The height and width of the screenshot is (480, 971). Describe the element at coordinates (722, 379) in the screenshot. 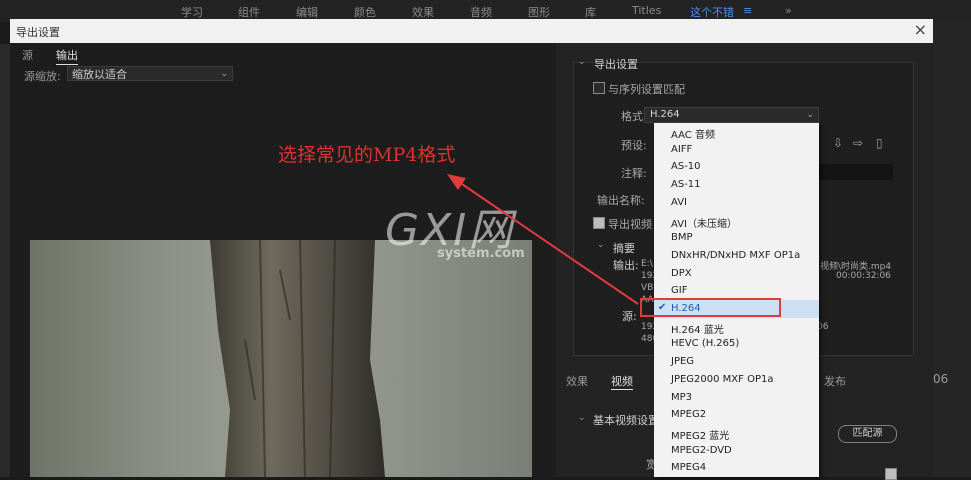

I see `format-option-label: JPEG2000 MXF OP1a` at that location.